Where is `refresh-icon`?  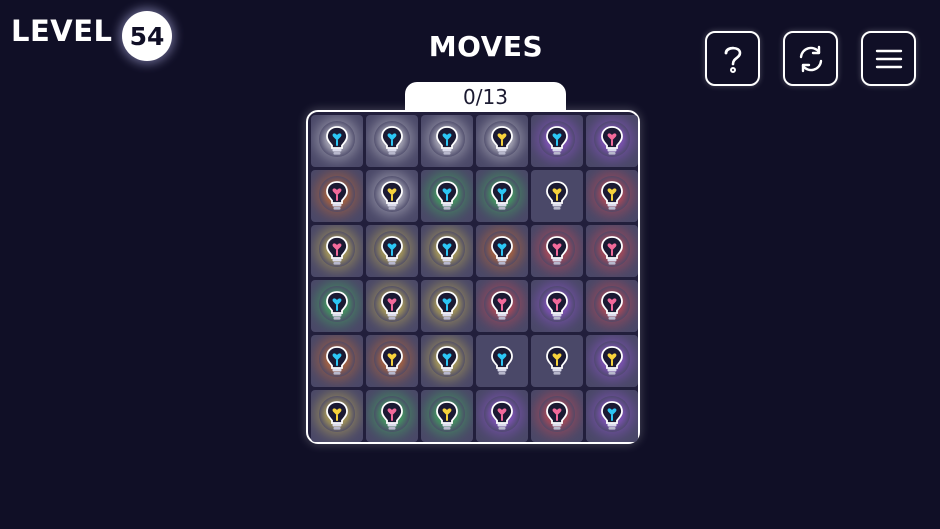
refresh-icon is located at coordinates (810, 58).